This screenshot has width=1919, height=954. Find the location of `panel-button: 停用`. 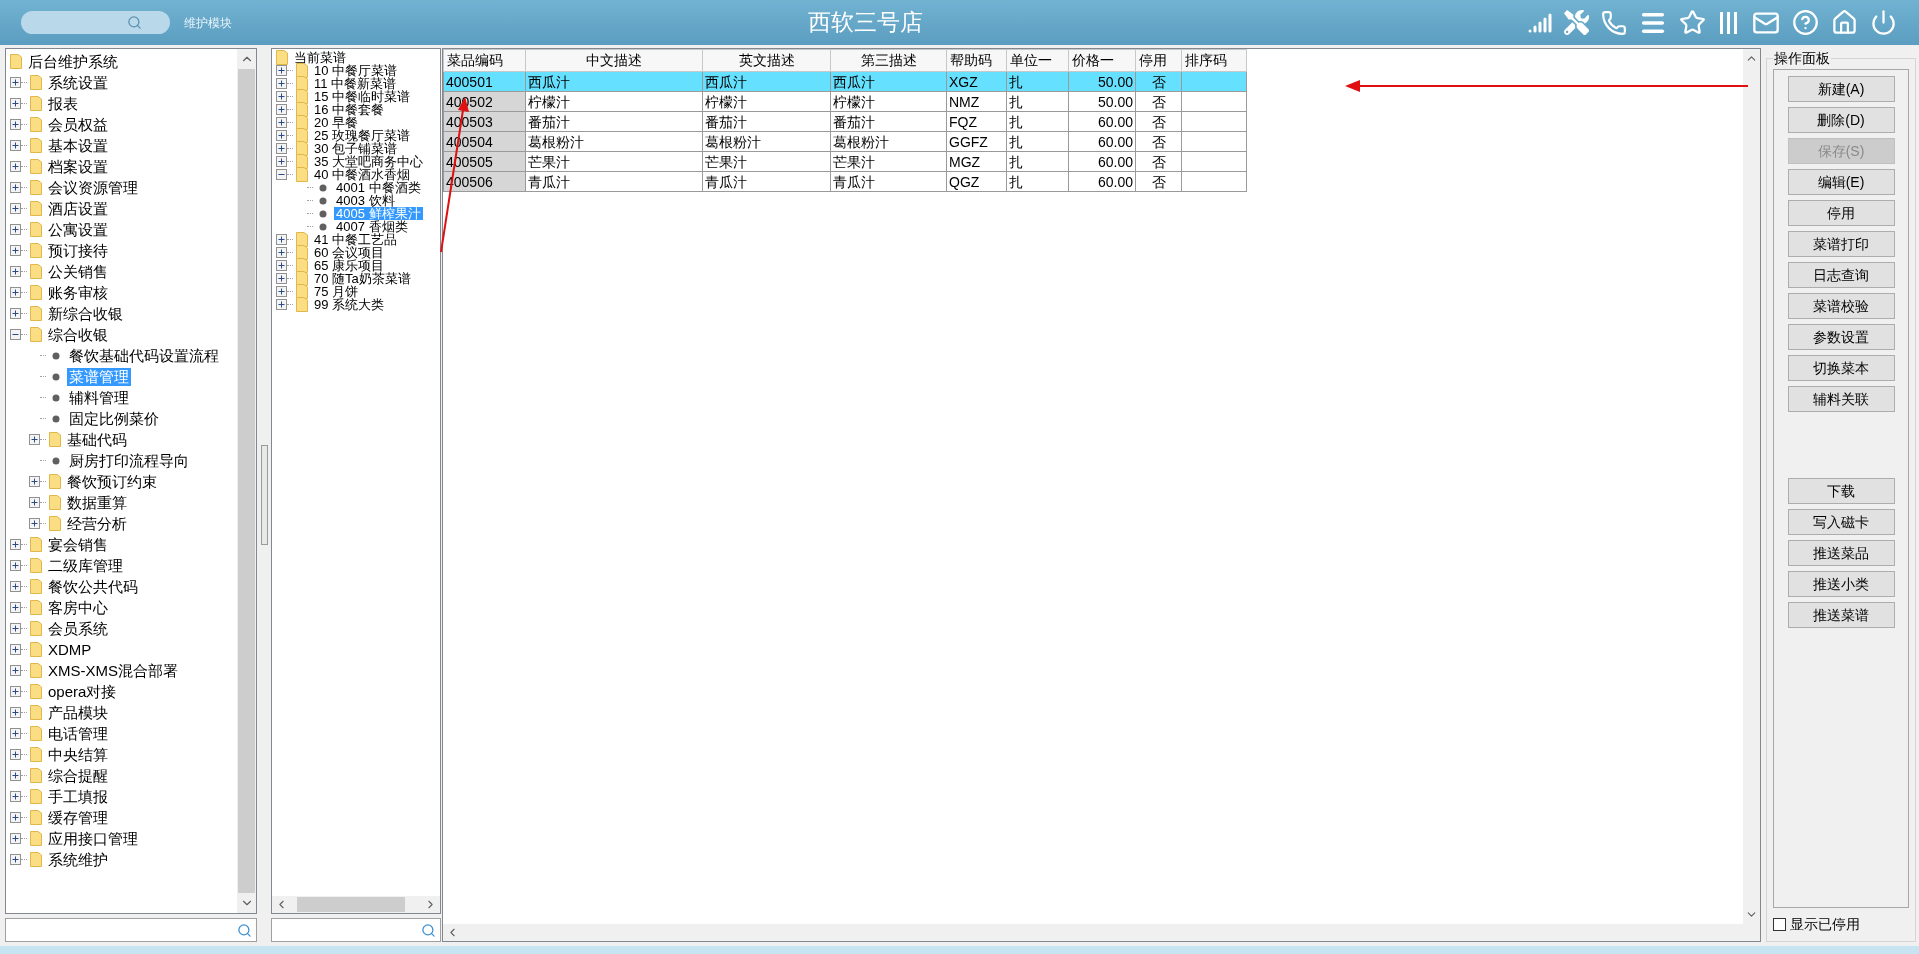

panel-button: 停用 is located at coordinates (1841, 213).